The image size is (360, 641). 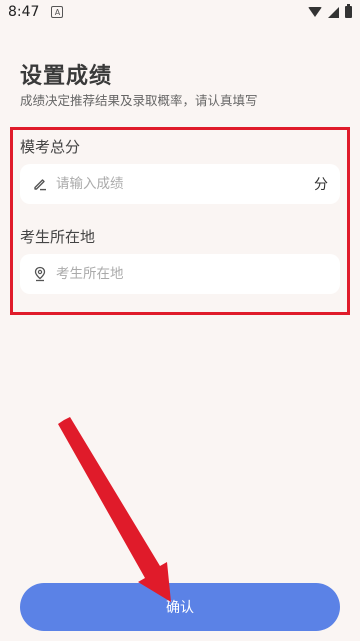 I want to click on status-left: 8:47 A, so click(x=36, y=12).